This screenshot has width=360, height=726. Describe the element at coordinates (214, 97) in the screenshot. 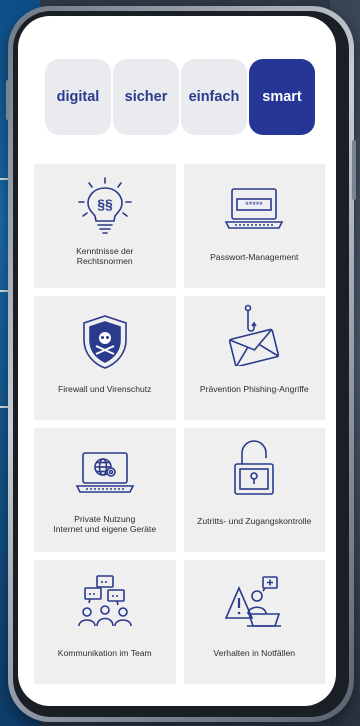

I see `tab-einfach: einfach` at that location.